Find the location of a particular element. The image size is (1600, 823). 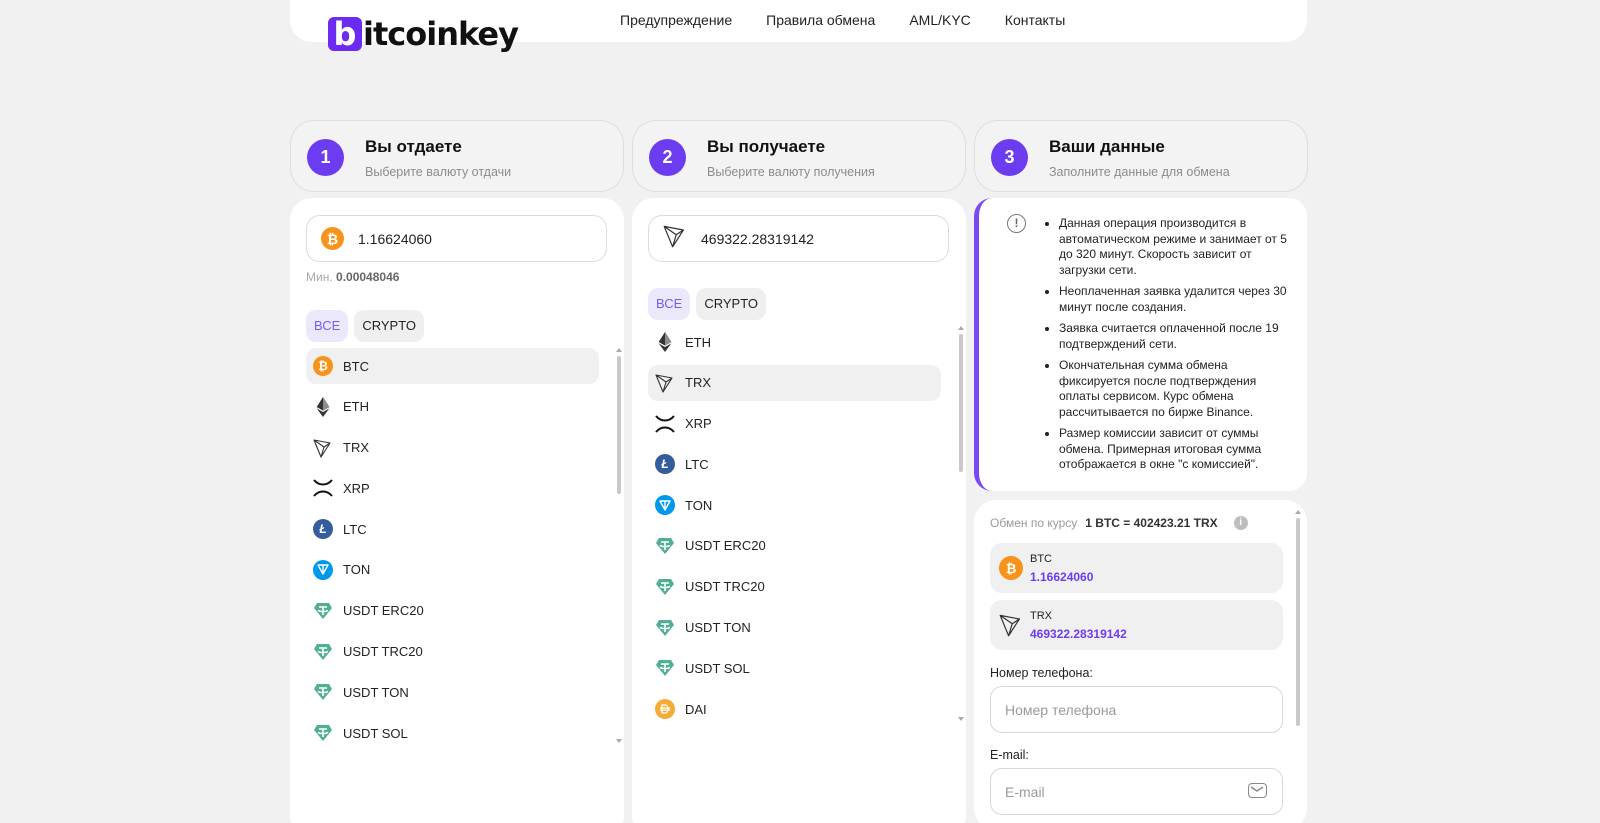

get-filter-chips: ВСЕ CRYPTO is located at coordinates (707, 304).